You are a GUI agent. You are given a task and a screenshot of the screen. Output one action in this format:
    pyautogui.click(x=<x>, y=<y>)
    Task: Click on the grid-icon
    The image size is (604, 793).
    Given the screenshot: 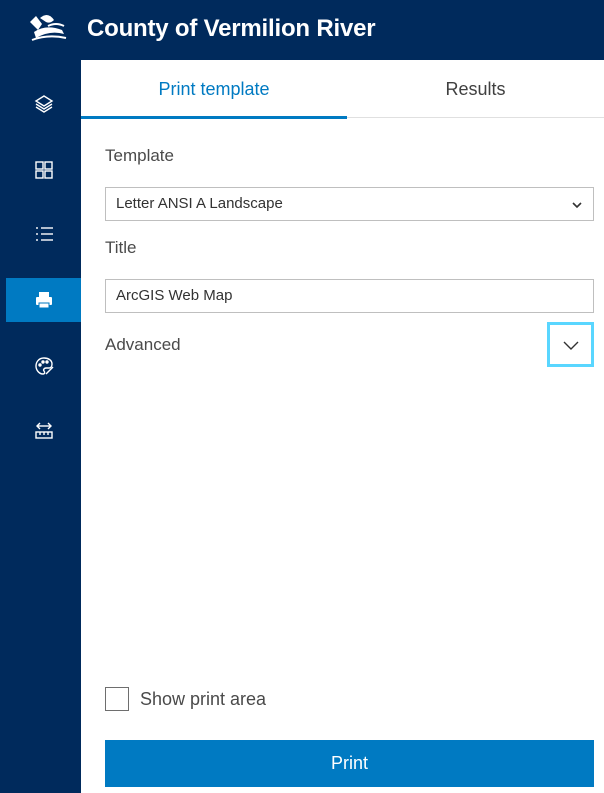 What is the action you would take?
    pyautogui.click(x=43, y=170)
    